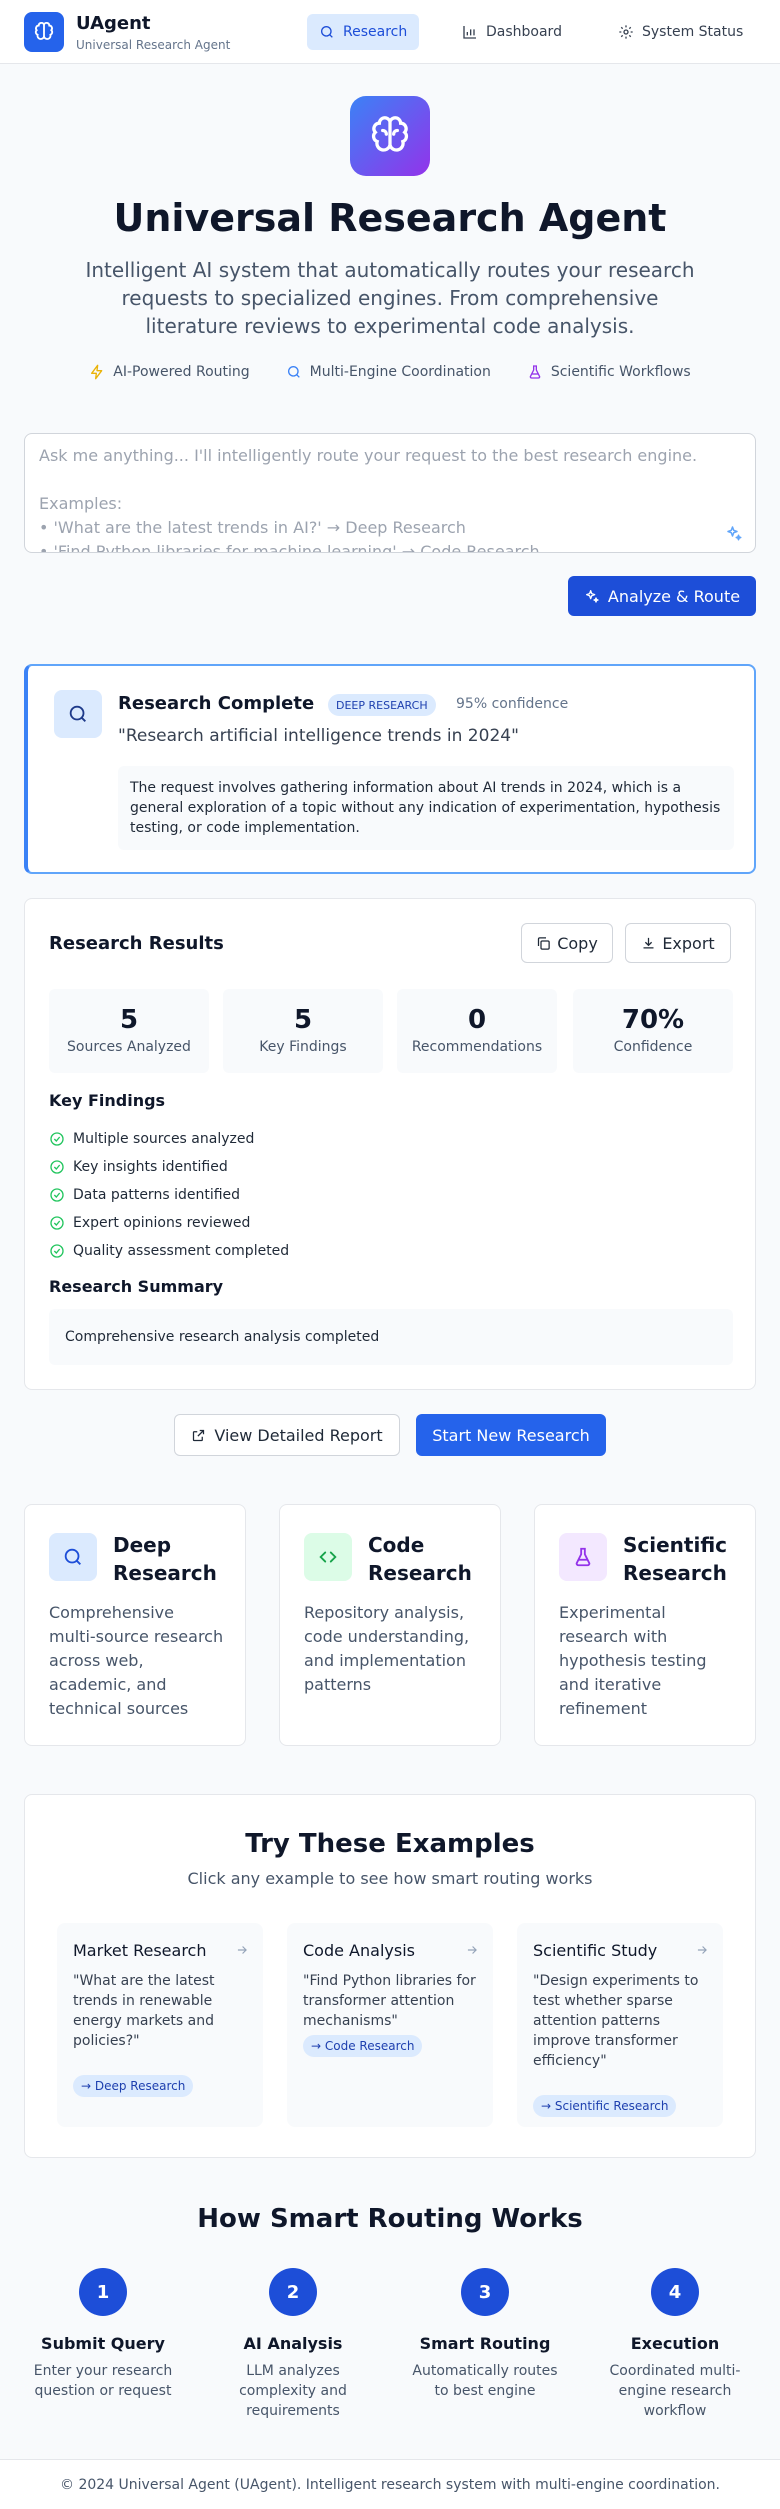 This screenshot has width=780, height=2509. I want to click on feature-label: AI-Powered Routing, so click(181, 372).